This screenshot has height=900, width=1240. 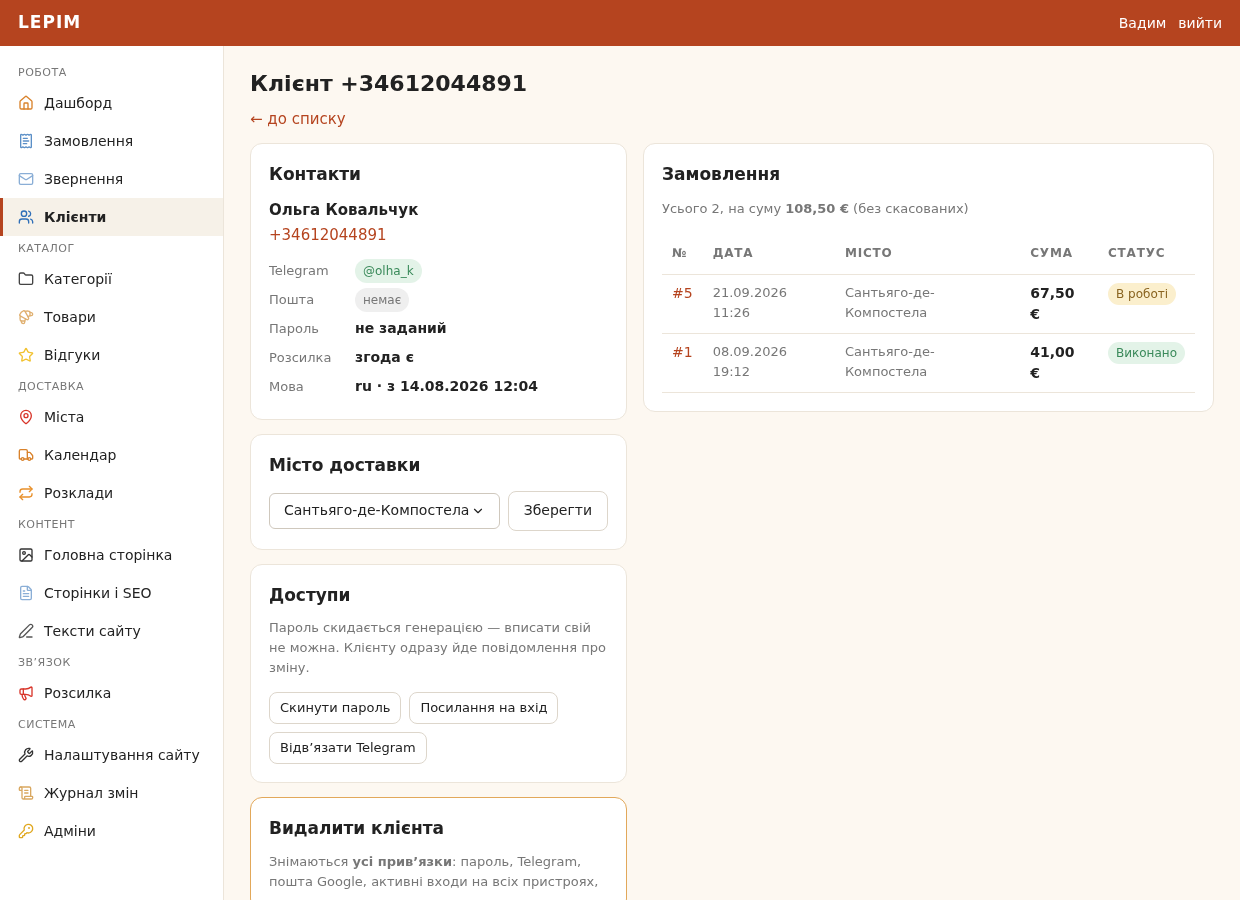 What do you see at coordinates (46, 248) in the screenshot?
I see `section-label: КАТАЛОГ` at bounding box center [46, 248].